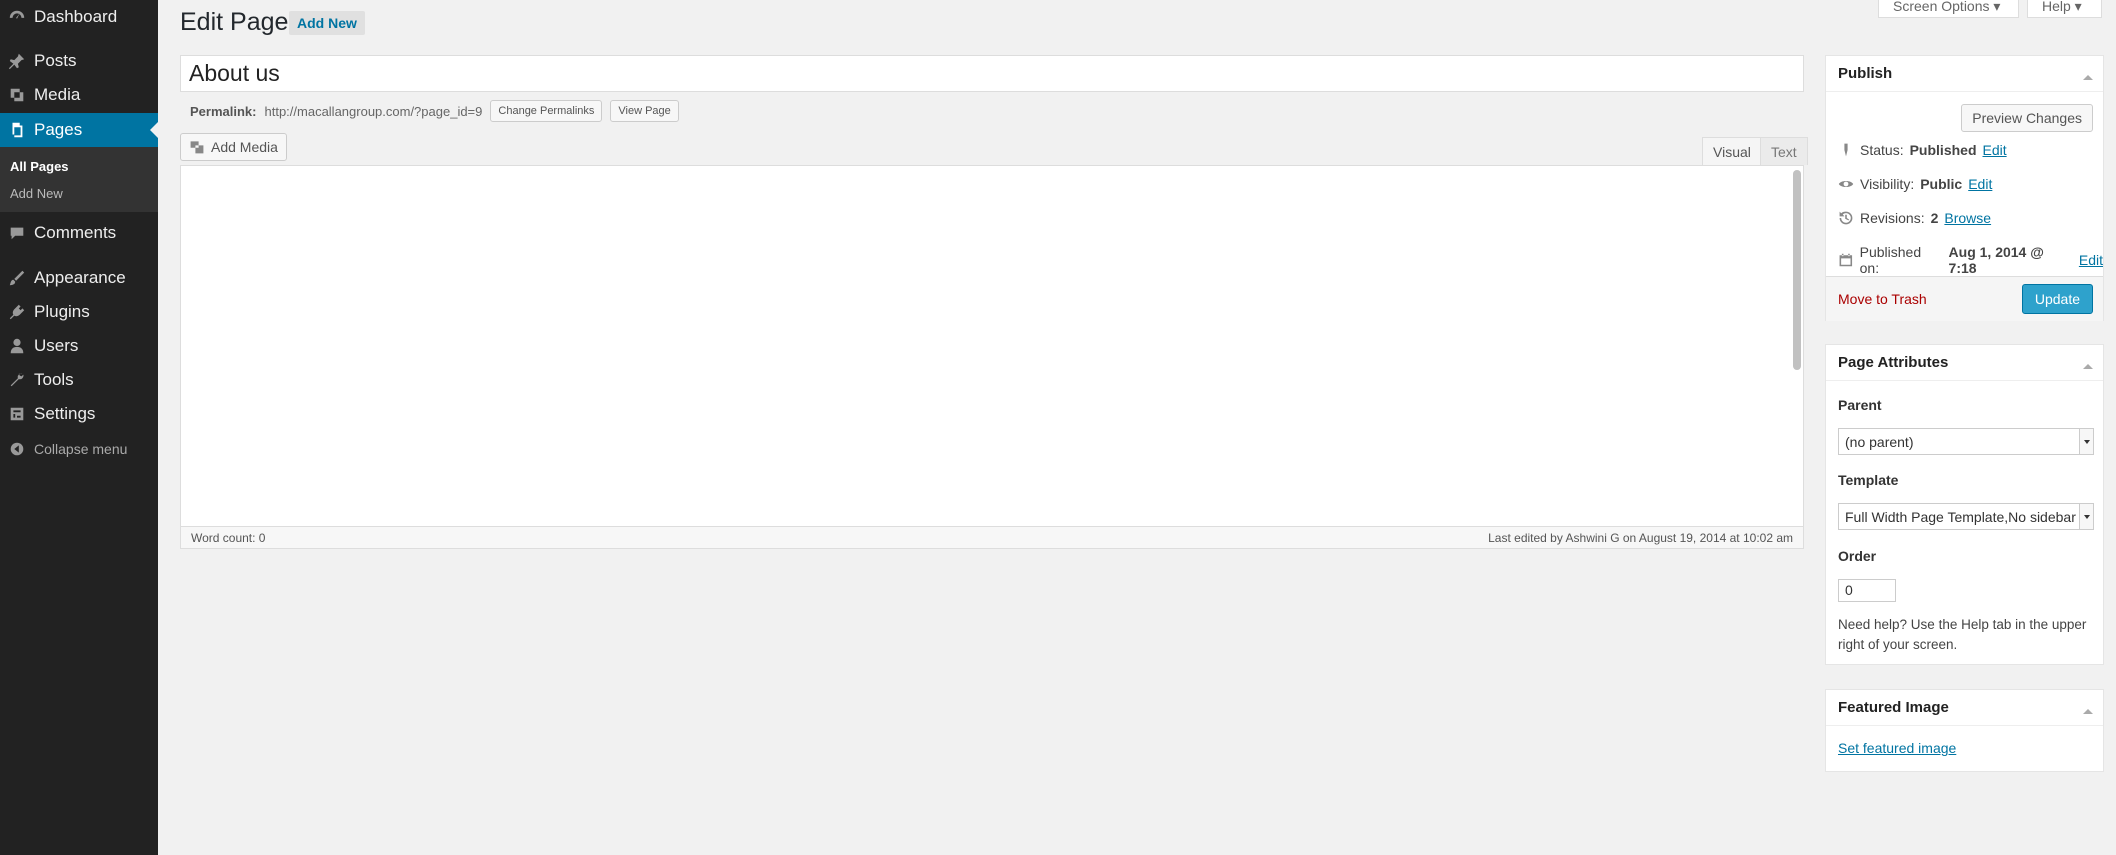 This screenshot has height=855, width=2116. What do you see at coordinates (234, 73) in the screenshot?
I see `title-input-value: About us` at bounding box center [234, 73].